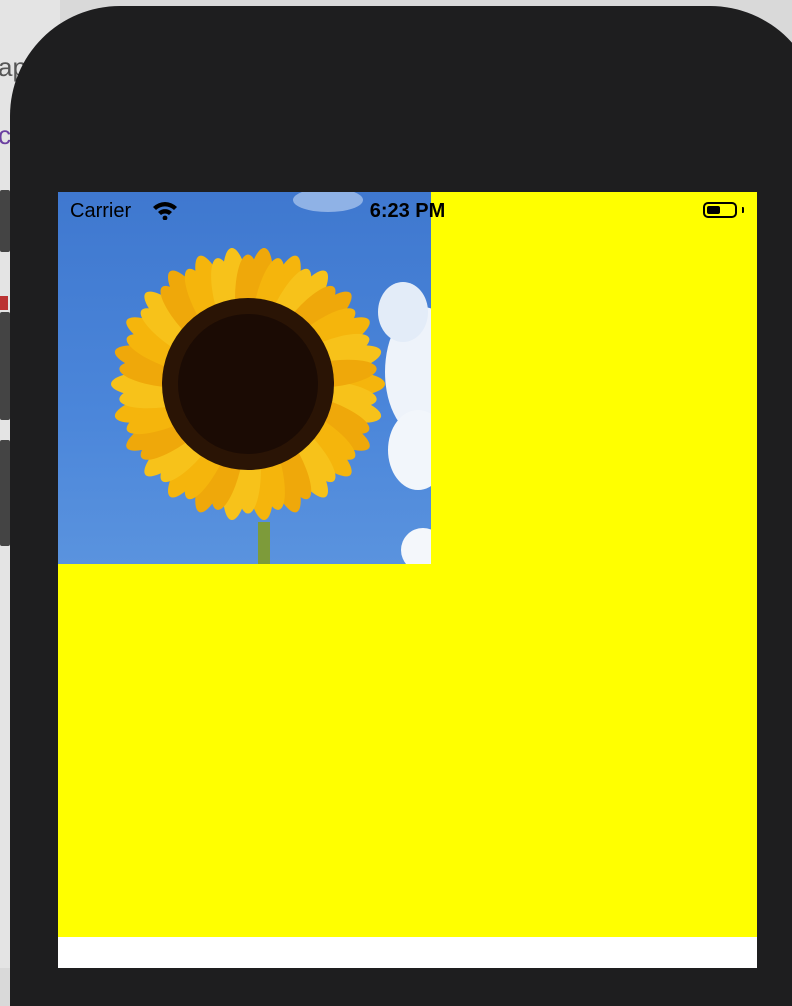 The height and width of the screenshot is (1006, 792). I want to click on battery-tip, so click(743, 210).